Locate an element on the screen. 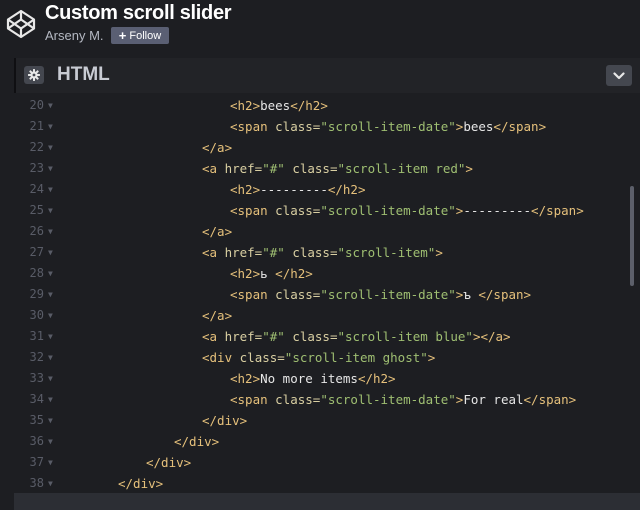  line-number: 36 is located at coordinates (36, 441).